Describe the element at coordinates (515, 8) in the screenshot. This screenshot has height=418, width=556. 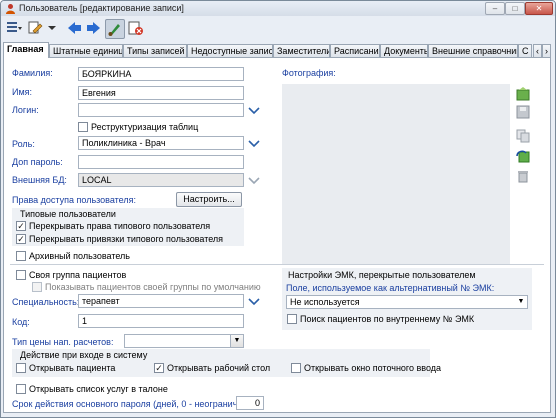
I see `maximize-button: □` at that location.